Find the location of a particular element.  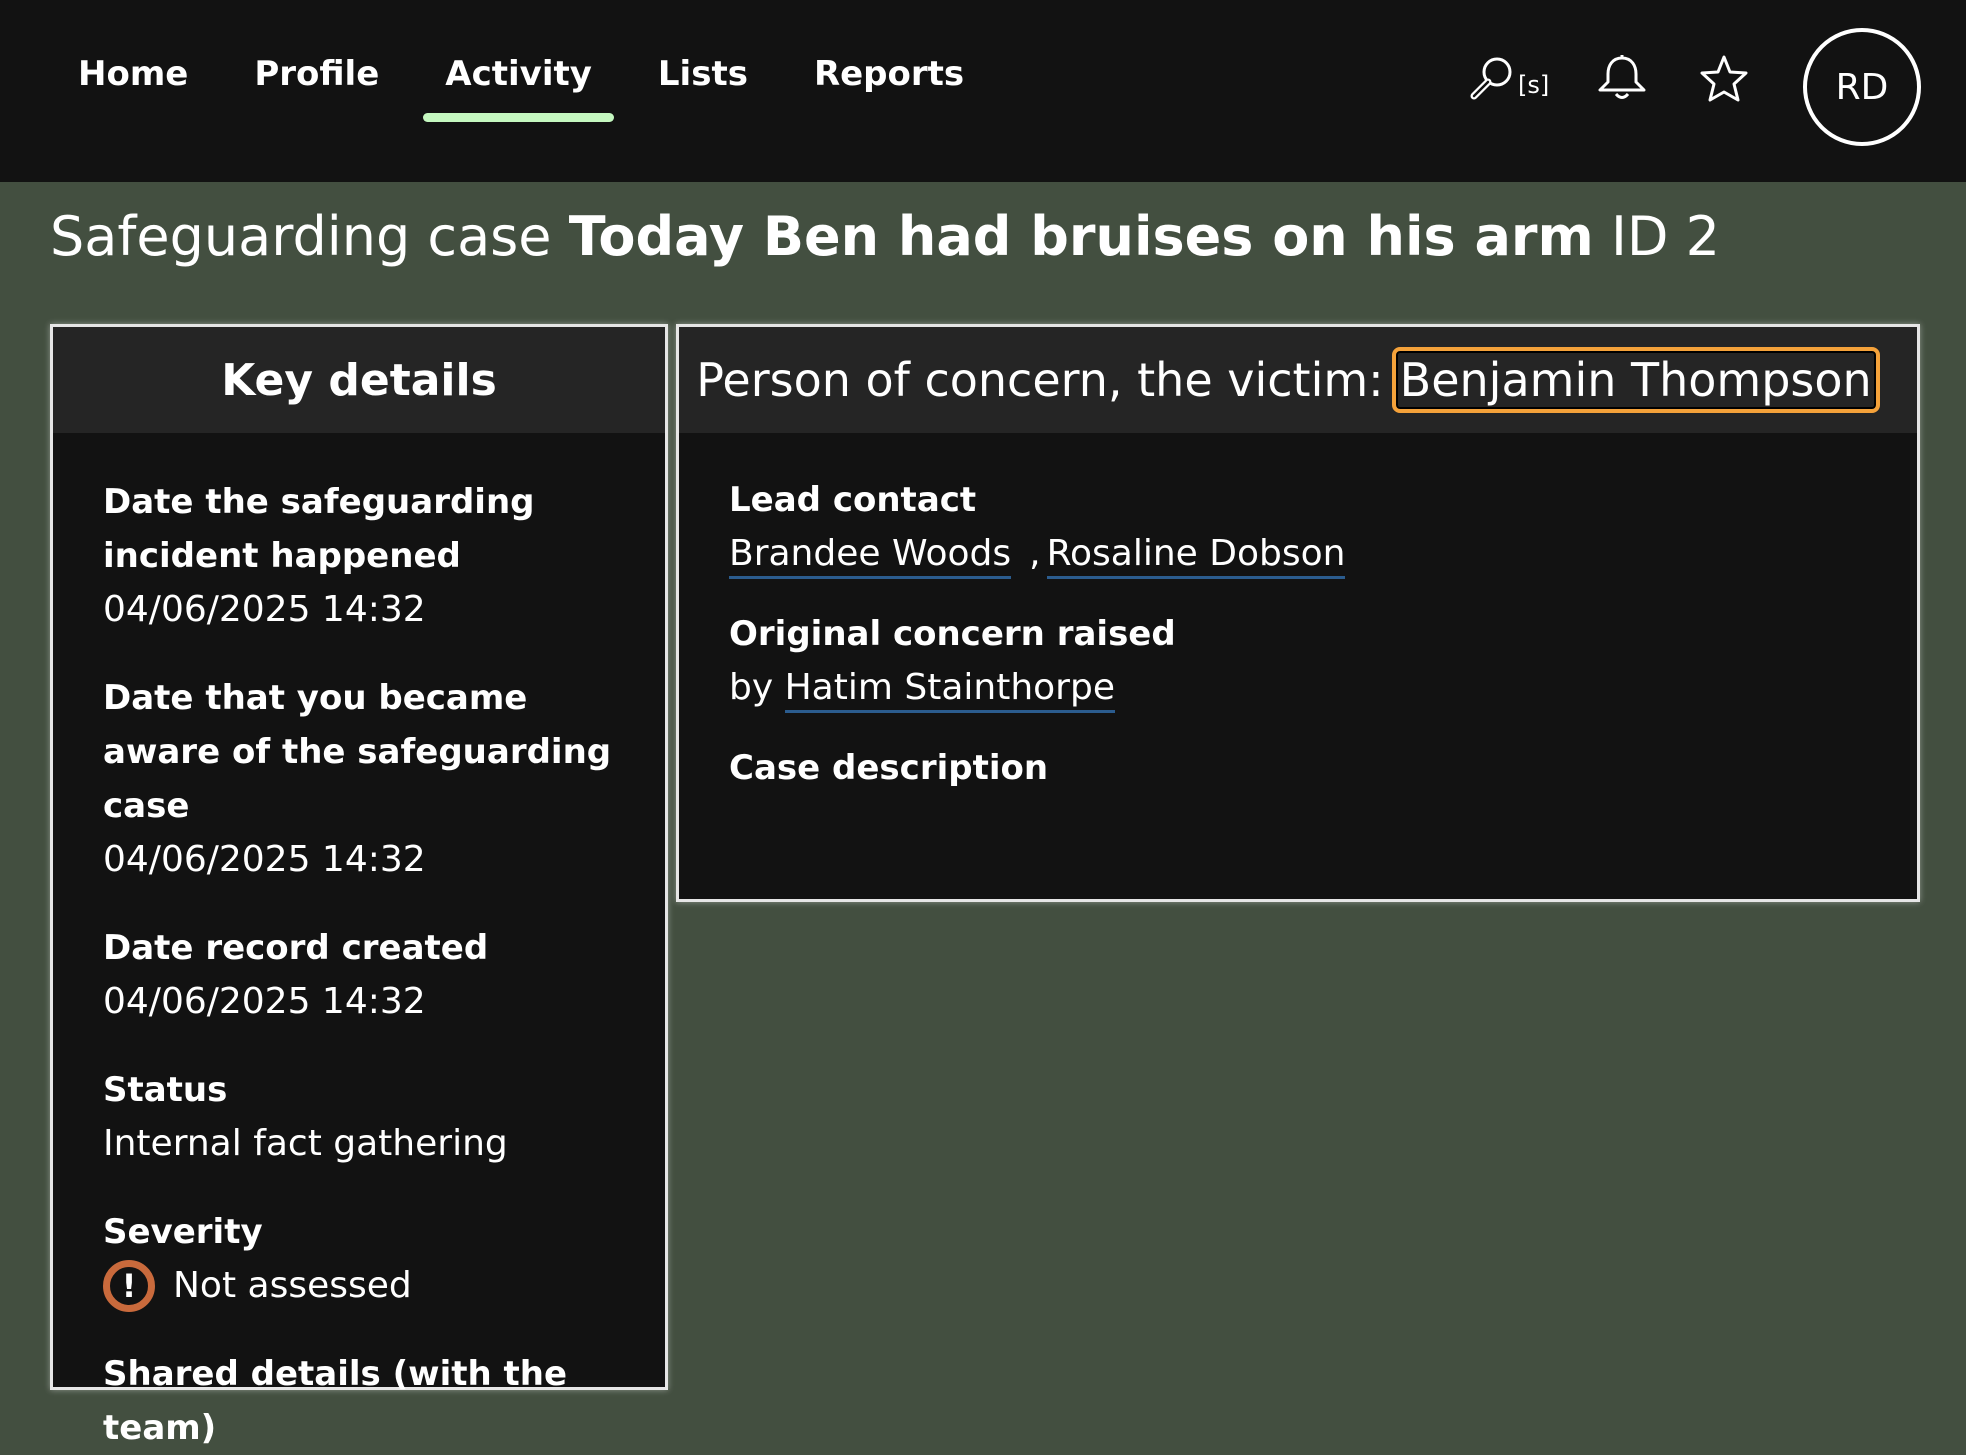

incident-date-label: Date the safeguarding incident happened is located at coordinates (319, 529).